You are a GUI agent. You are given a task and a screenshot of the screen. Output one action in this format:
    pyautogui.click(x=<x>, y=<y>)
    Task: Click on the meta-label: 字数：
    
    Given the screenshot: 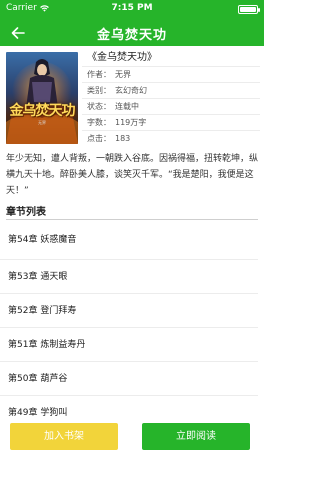 What is the action you would take?
    pyautogui.click(x=99, y=122)
    